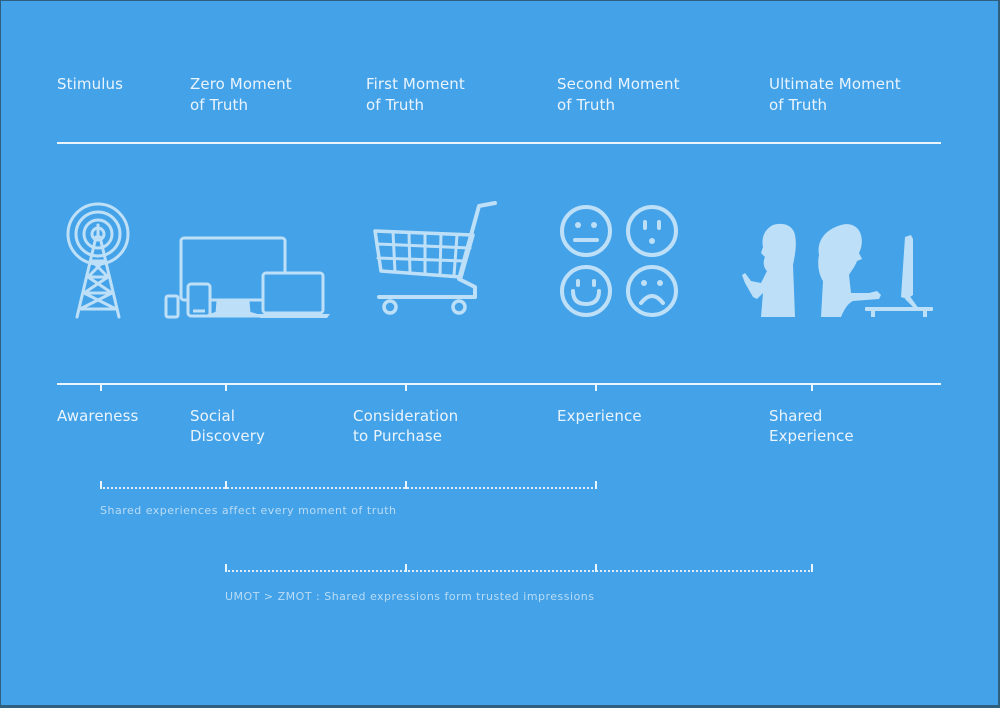  Describe the element at coordinates (248, 277) in the screenshot. I see `devices-icon` at that location.